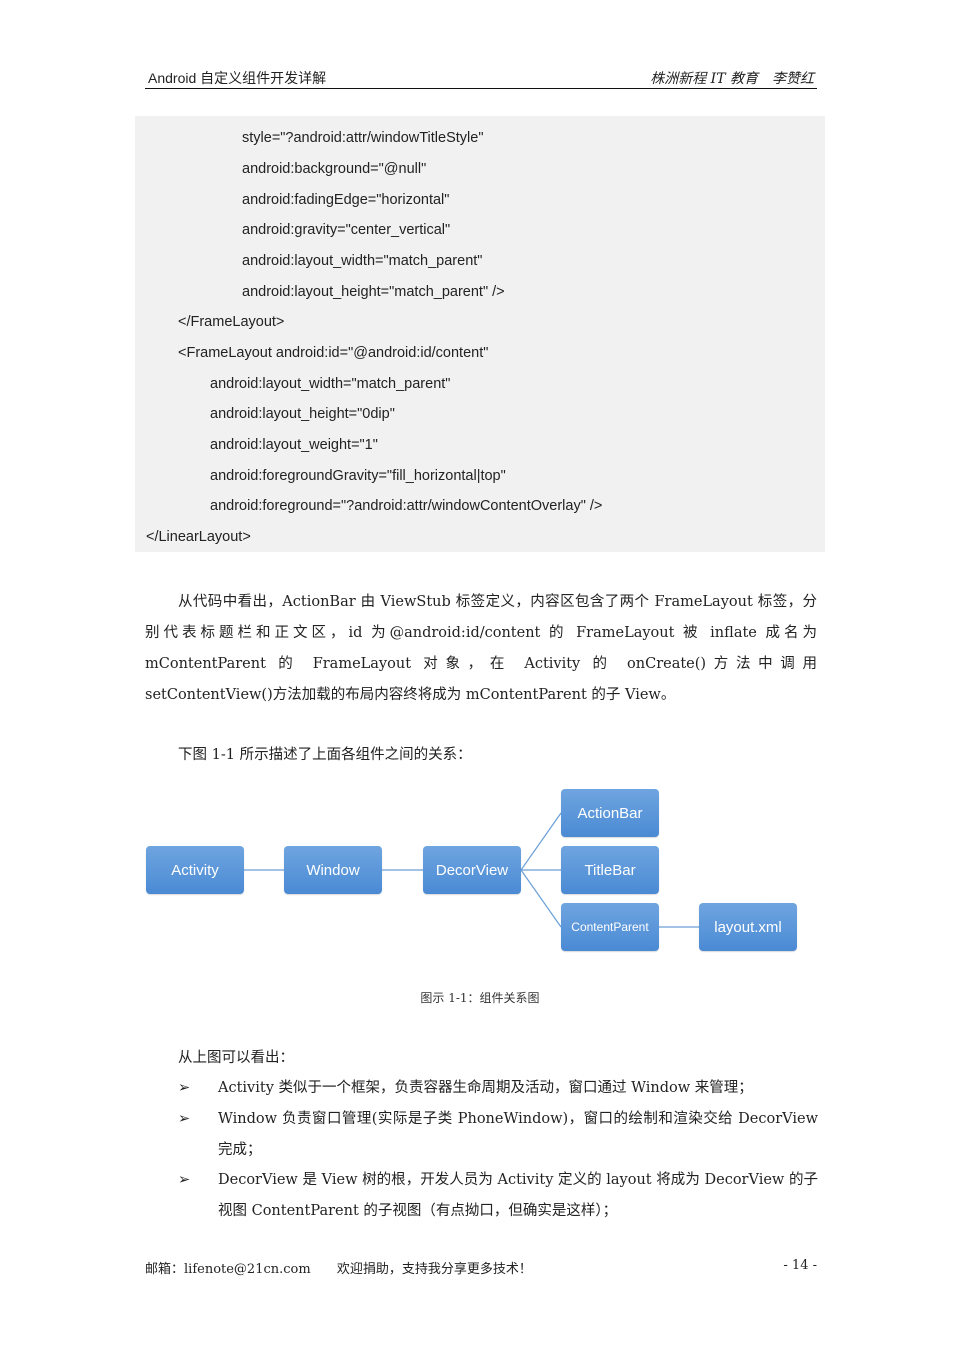 The width and height of the screenshot is (960, 1357). I want to click on code-line: </FrameLayout>, so click(231, 322).